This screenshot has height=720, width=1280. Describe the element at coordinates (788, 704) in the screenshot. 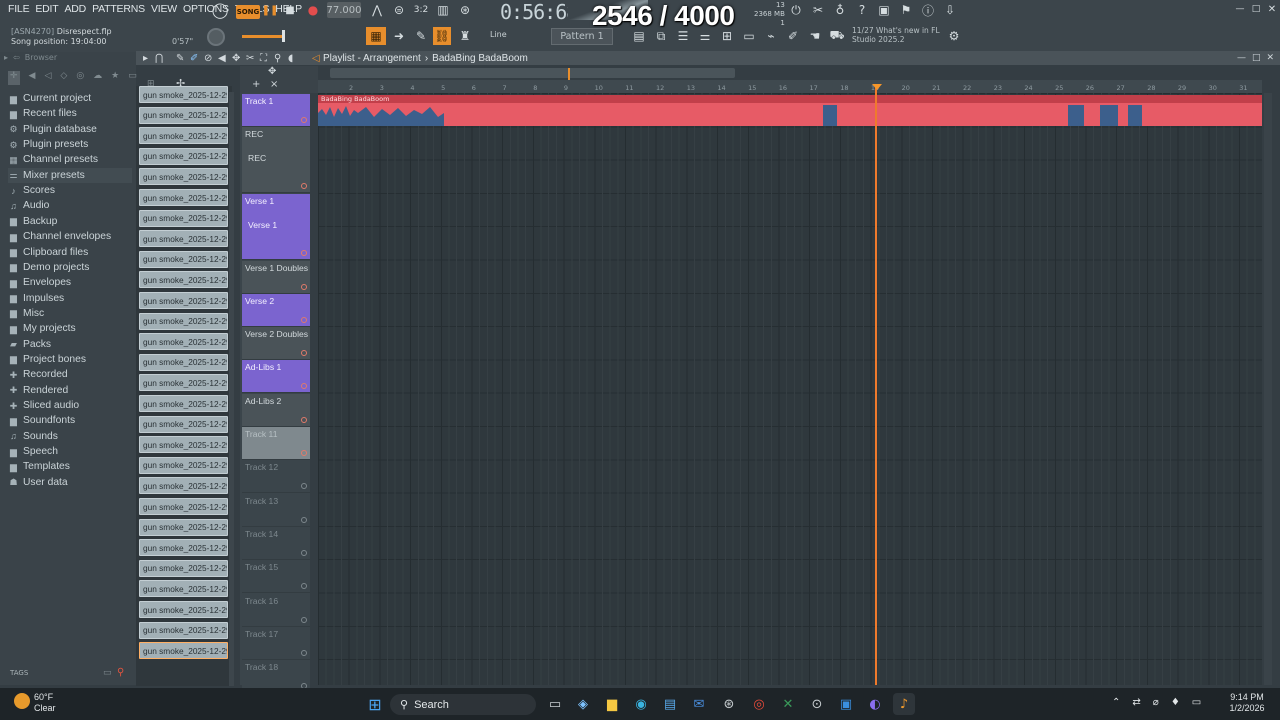

I see `excel-icon: ✕` at that location.